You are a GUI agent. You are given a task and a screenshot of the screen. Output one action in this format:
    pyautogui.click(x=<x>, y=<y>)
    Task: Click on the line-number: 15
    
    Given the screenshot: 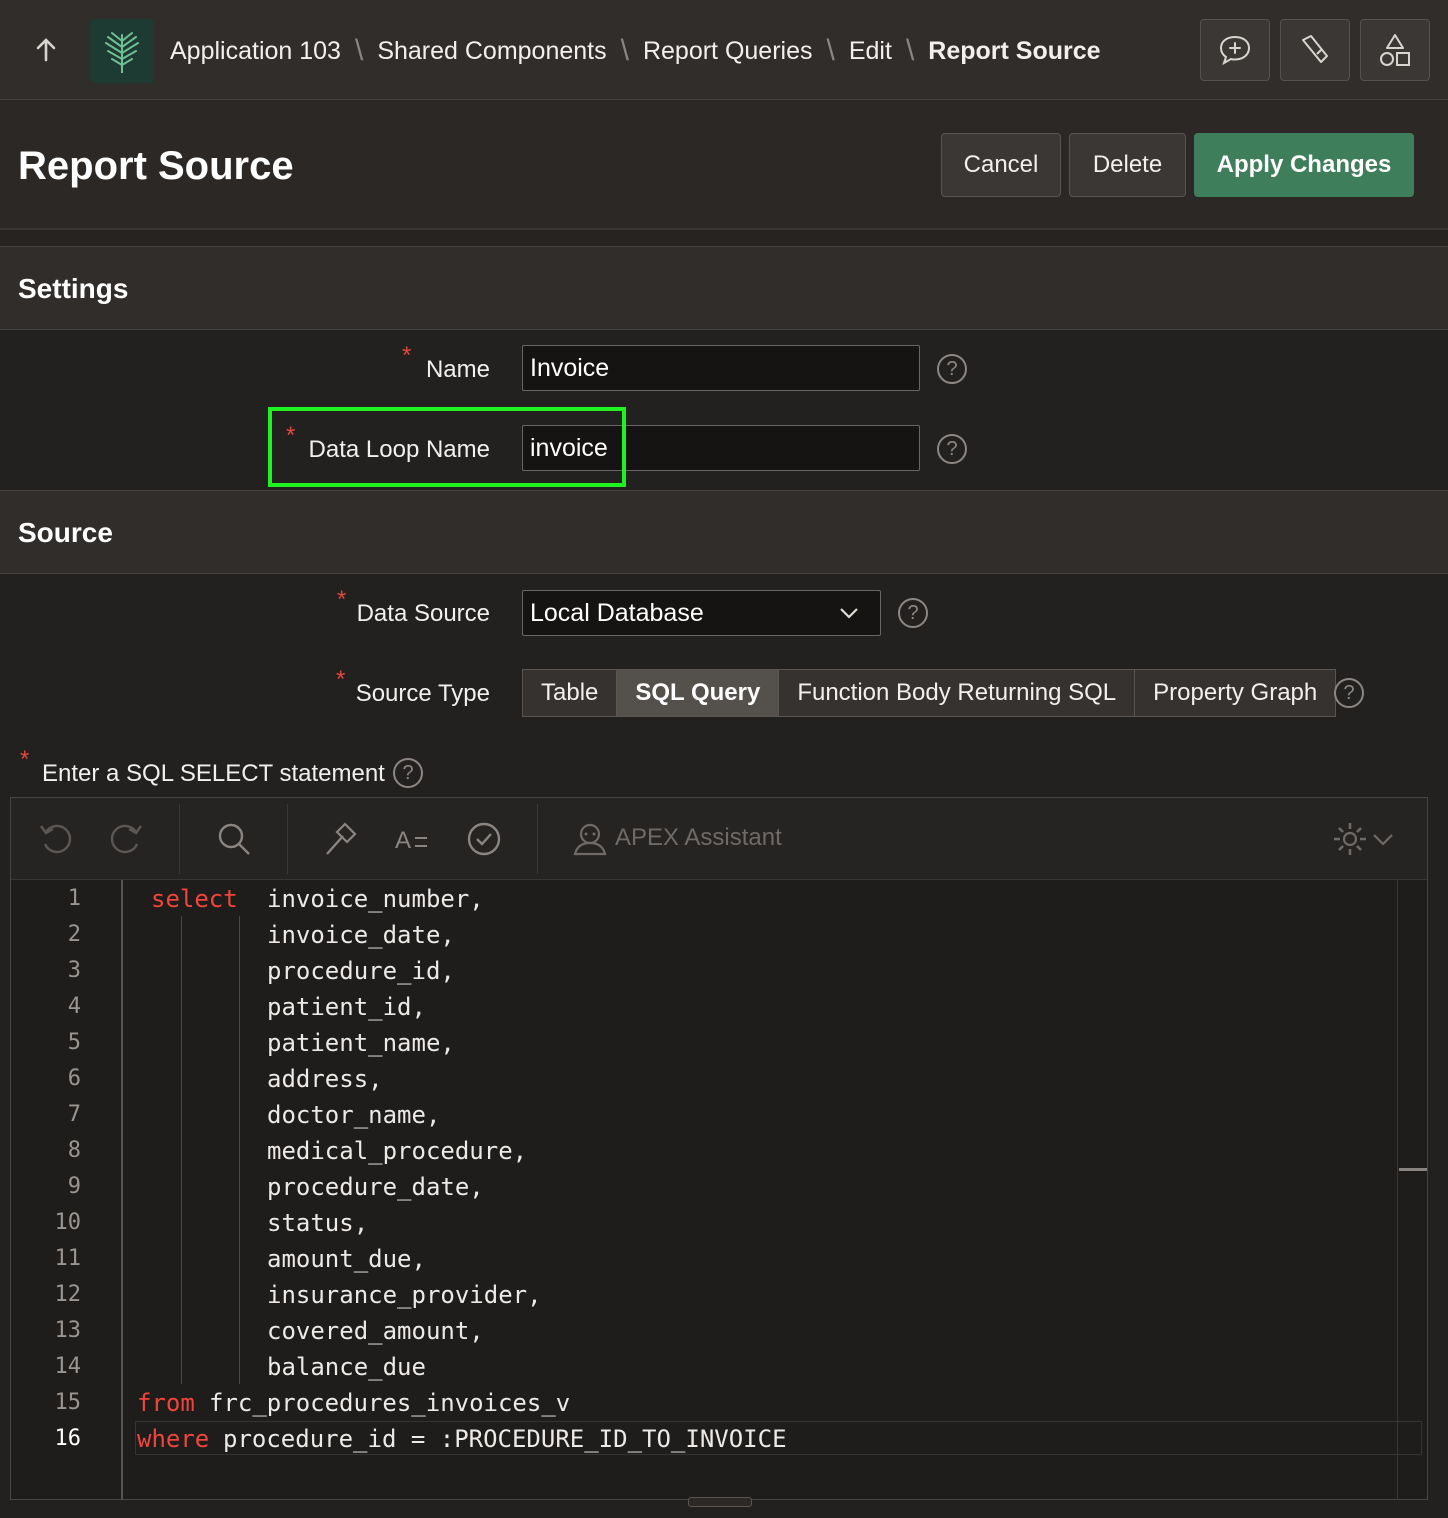 What is the action you would take?
    pyautogui.click(x=68, y=1402)
    